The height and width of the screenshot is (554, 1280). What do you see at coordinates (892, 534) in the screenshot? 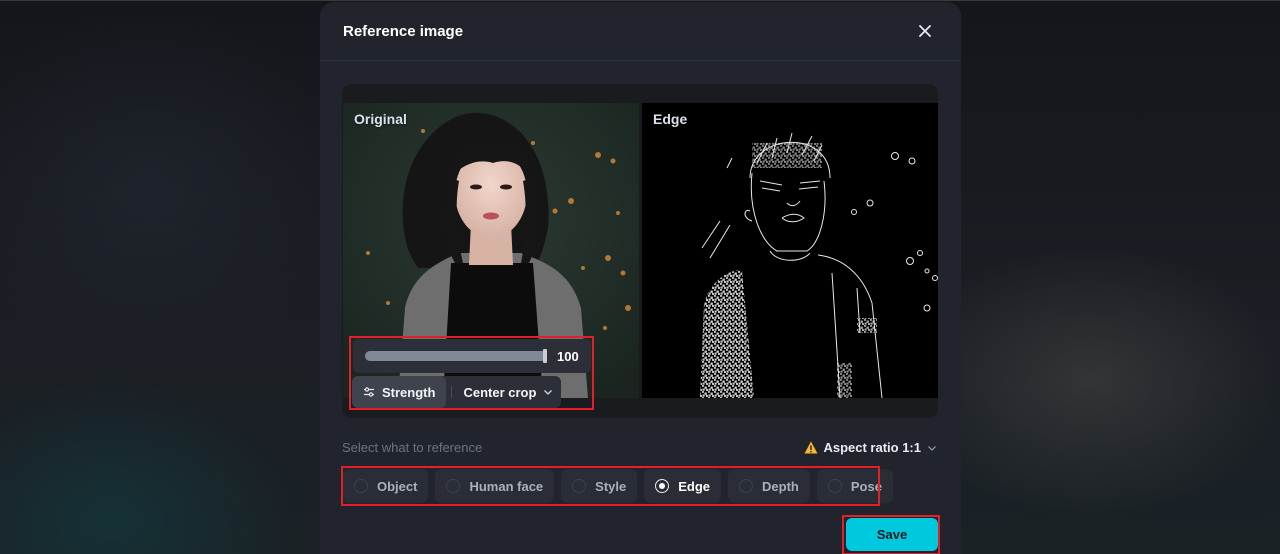
I see `save-button: Save` at bounding box center [892, 534].